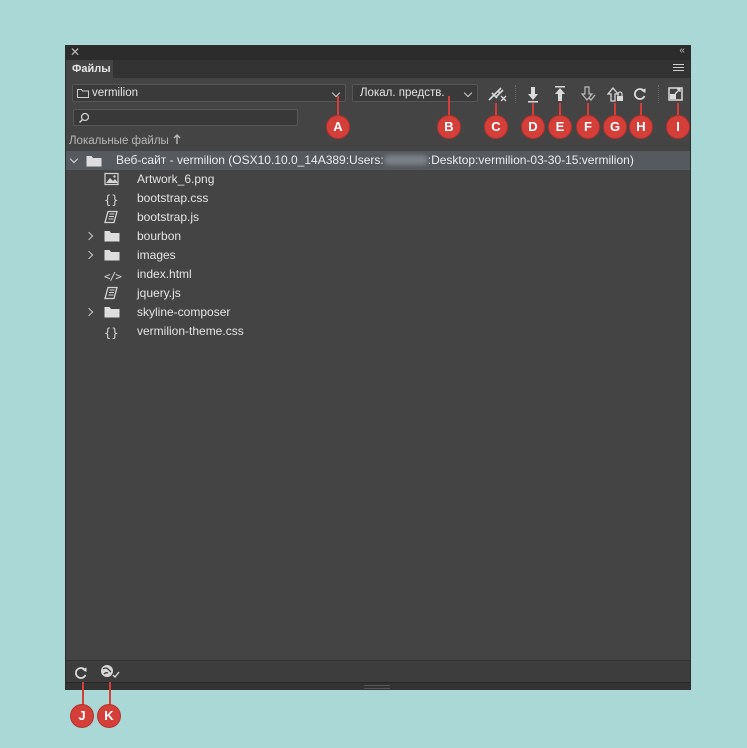  What do you see at coordinates (378, 52) in the screenshot?
I see `panel-titlebar: ✕ ‹‹` at bounding box center [378, 52].